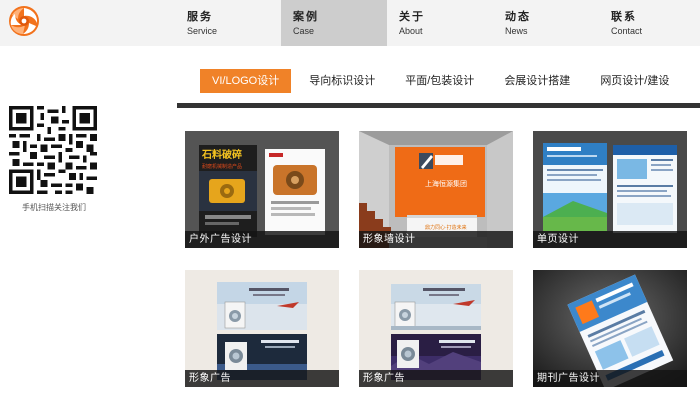  Describe the element at coordinates (610, 328) in the screenshot. I see `case-card-magazine-ad: 期刊广告设计` at that location.